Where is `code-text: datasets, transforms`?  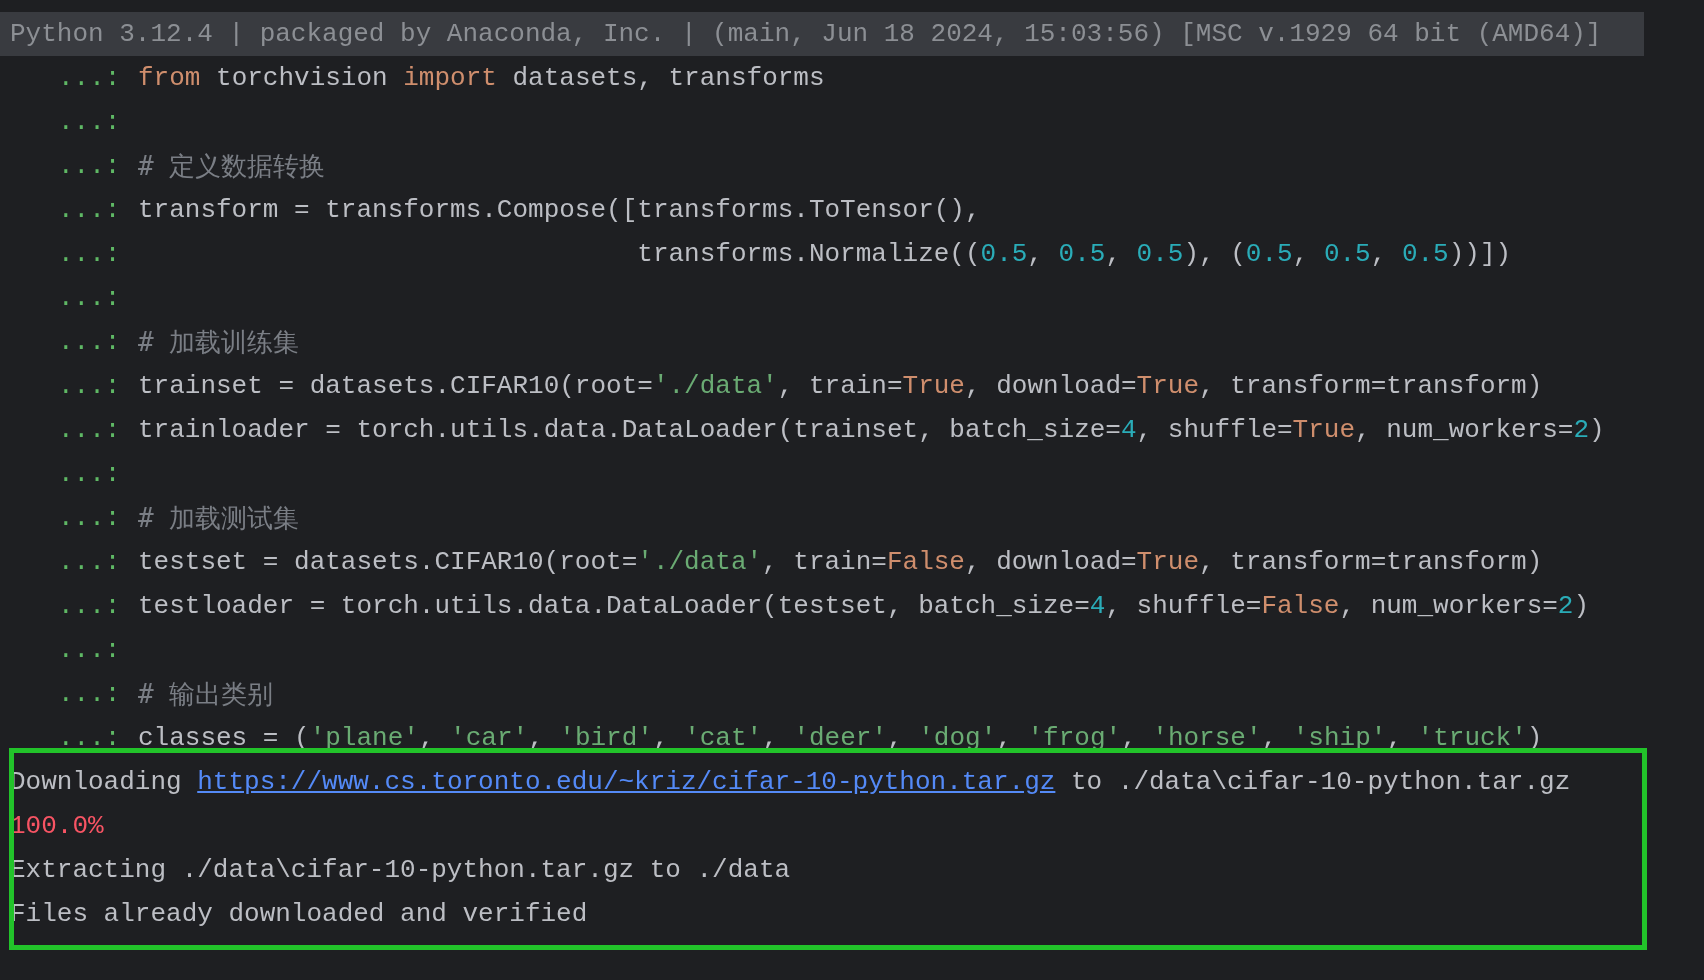
code-text: datasets, transforms is located at coordinates (668, 78).